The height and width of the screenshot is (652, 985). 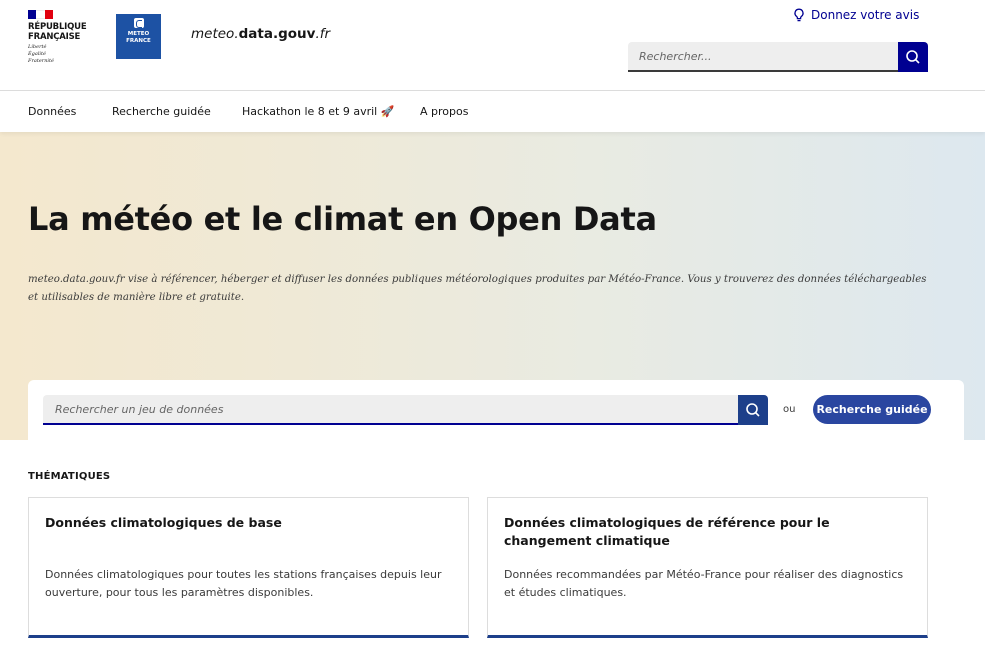 What do you see at coordinates (444, 111) in the screenshot?
I see `nav-item-a-propos: A propos` at bounding box center [444, 111].